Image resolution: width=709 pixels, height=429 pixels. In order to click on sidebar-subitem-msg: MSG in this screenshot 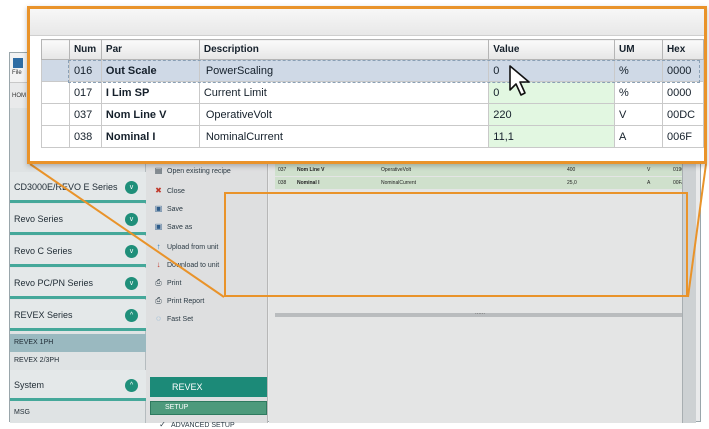, I will do `click(78, 413)`.